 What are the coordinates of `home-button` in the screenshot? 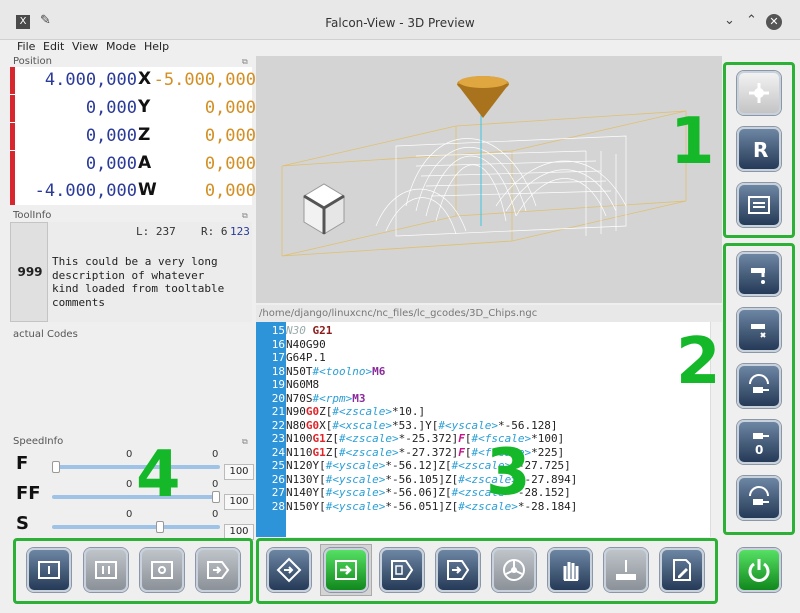 It's located at (289, 570).